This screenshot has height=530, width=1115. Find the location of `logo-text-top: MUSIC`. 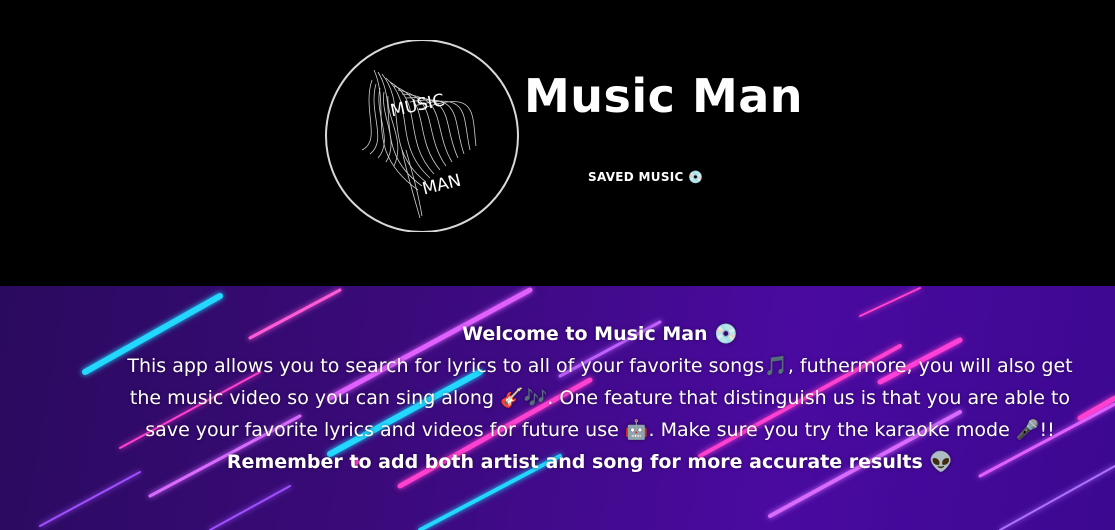

logo-text-top: MUSIC is located at coordinates (418, 105).